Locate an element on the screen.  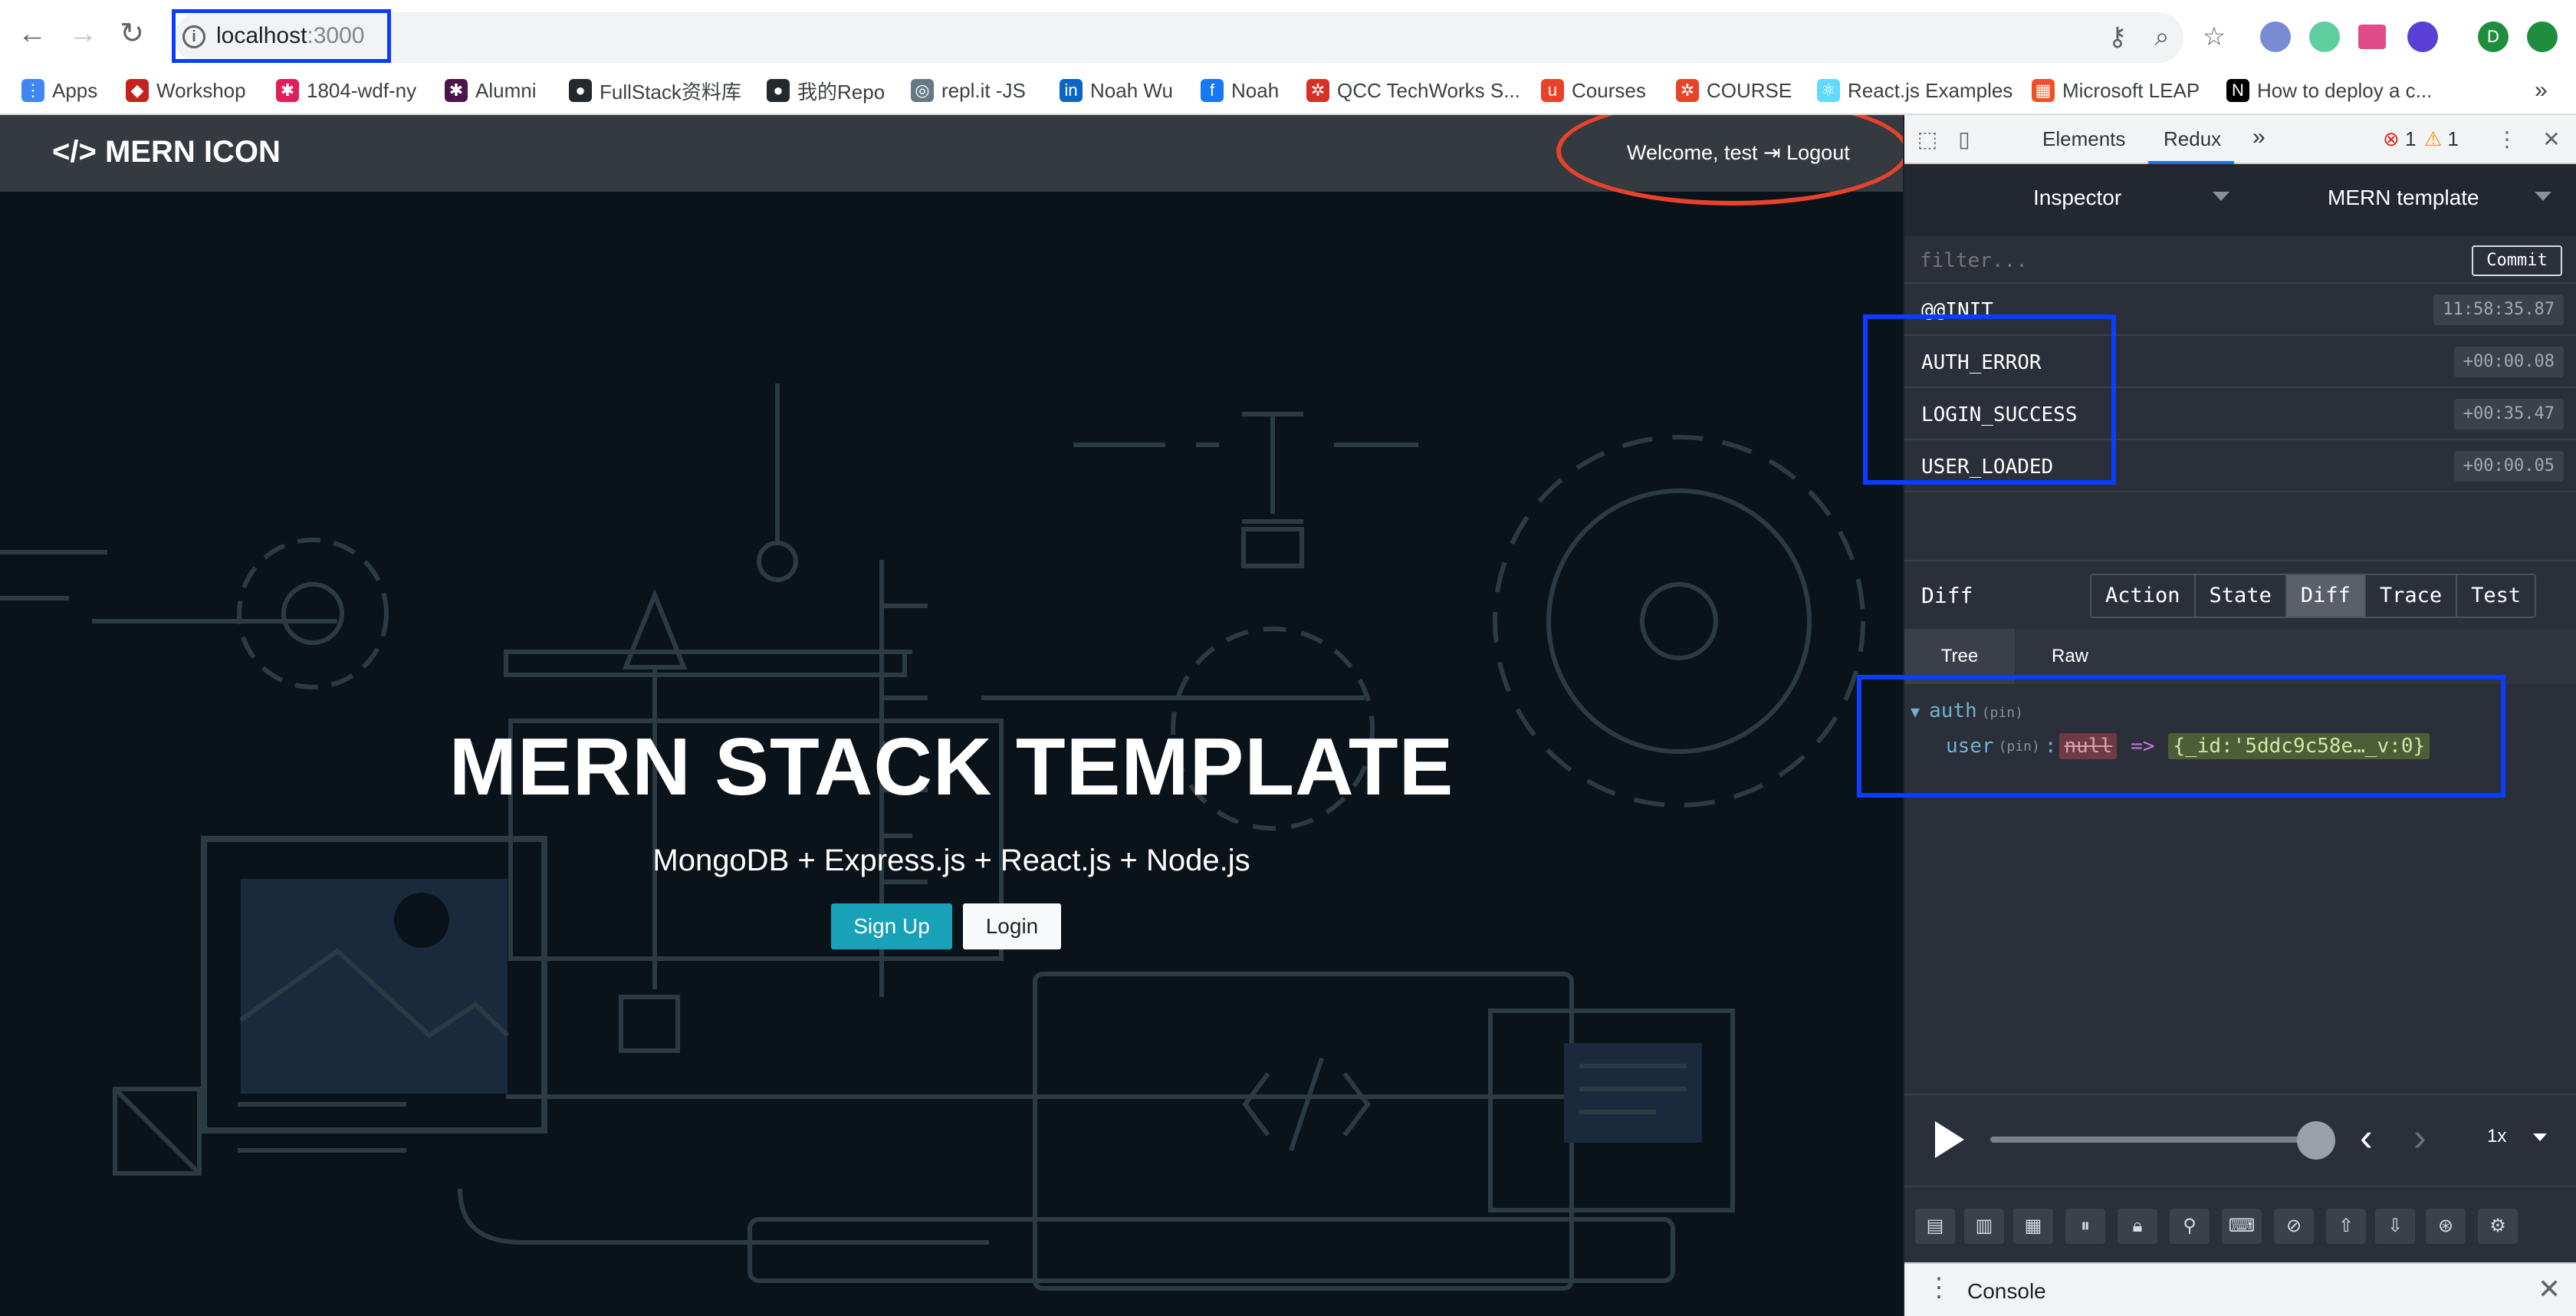
monitor-select: Inspector is located at coordinates (2077, 198).